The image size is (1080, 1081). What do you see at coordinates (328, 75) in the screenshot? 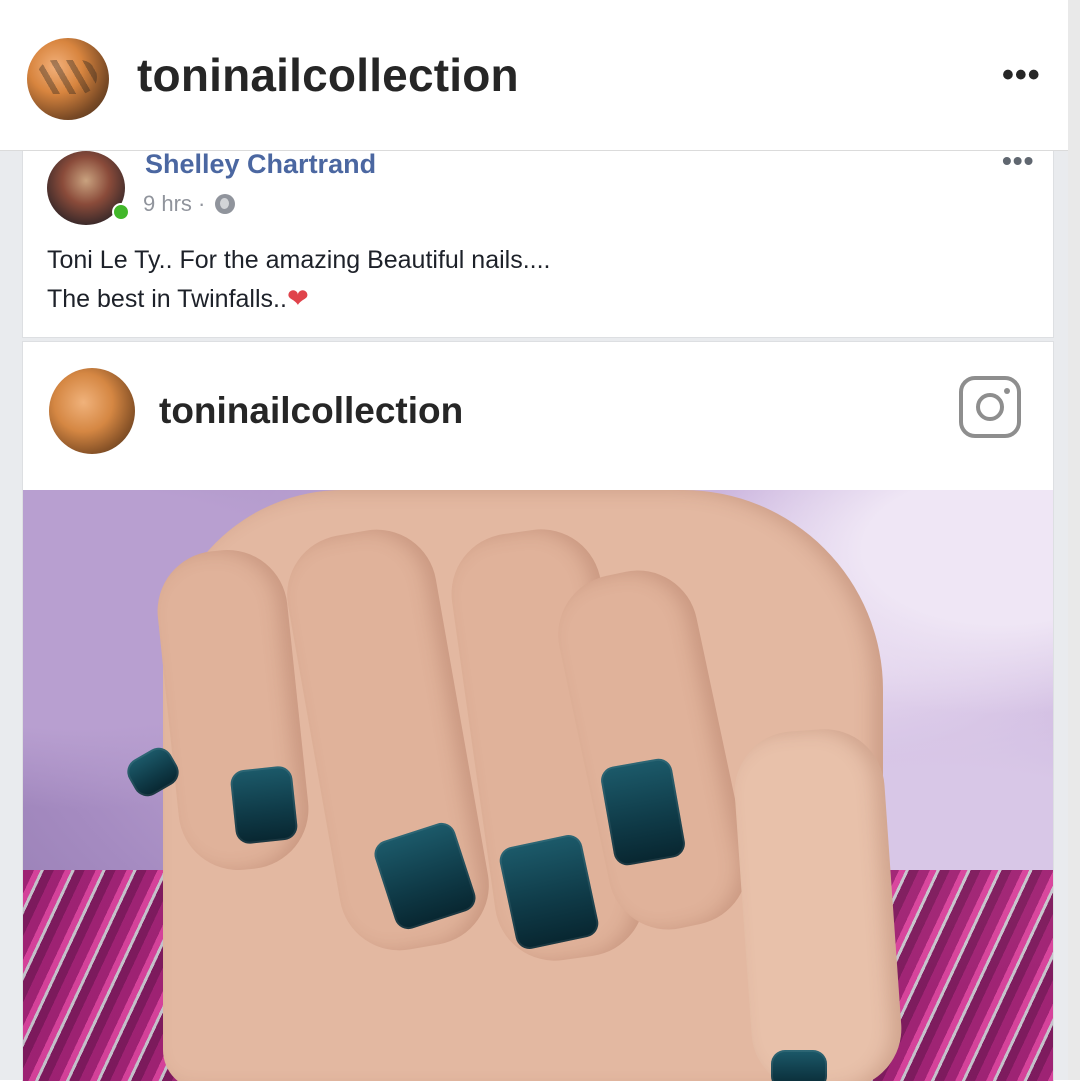
I see `profile-username: toninailcollection` at bounding box center [328, 75].